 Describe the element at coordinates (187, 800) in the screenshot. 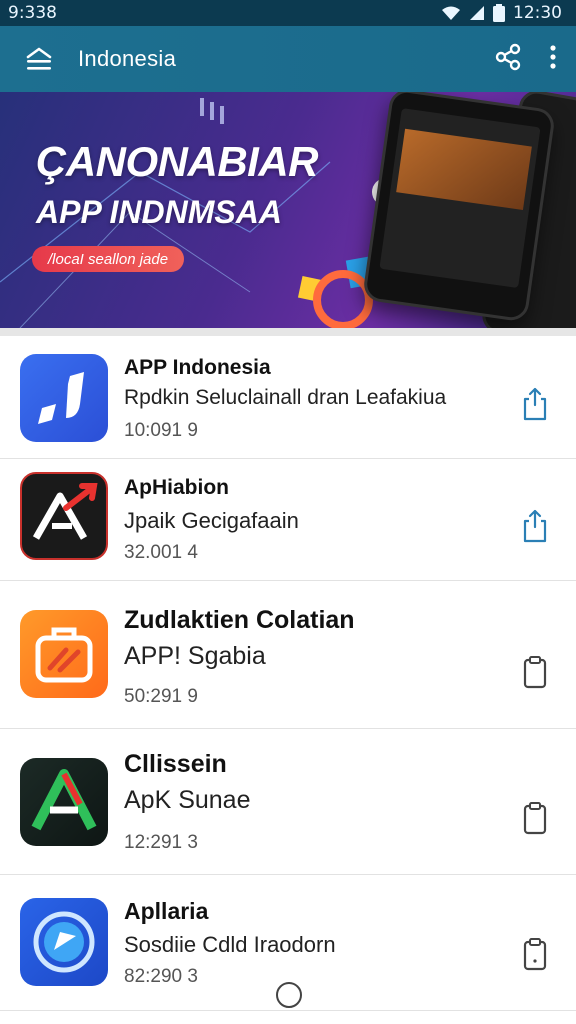

I see `app-subtitle: ApK Sunae` at that location.